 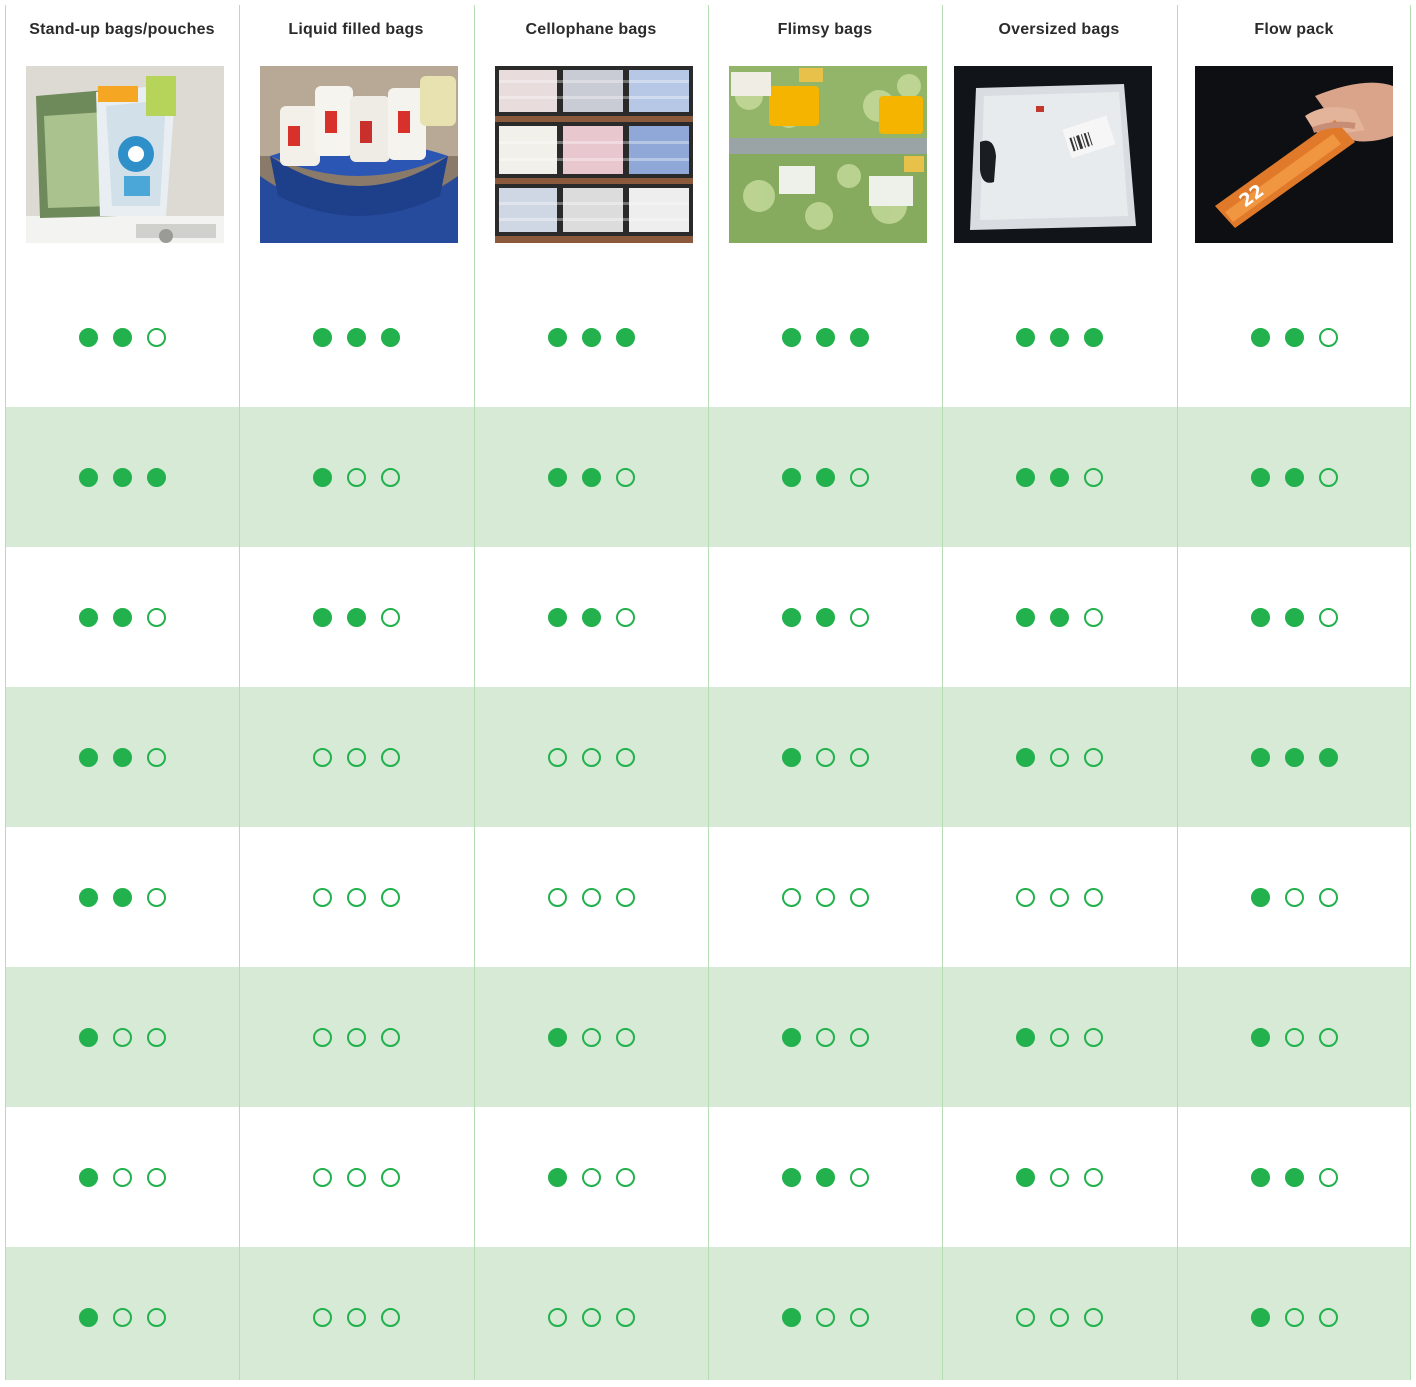 I want to click on stand-up-pouches-photo, so click(x=125, y=154).